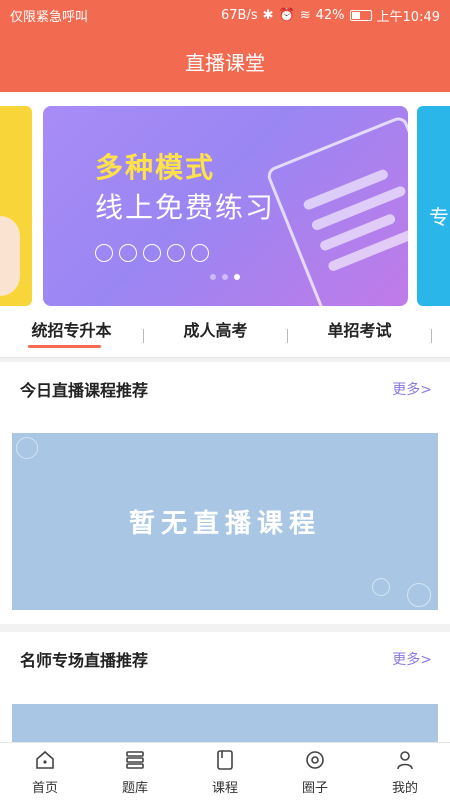  I want to click on tab-chengren: 成人高考, so click(215, 336).